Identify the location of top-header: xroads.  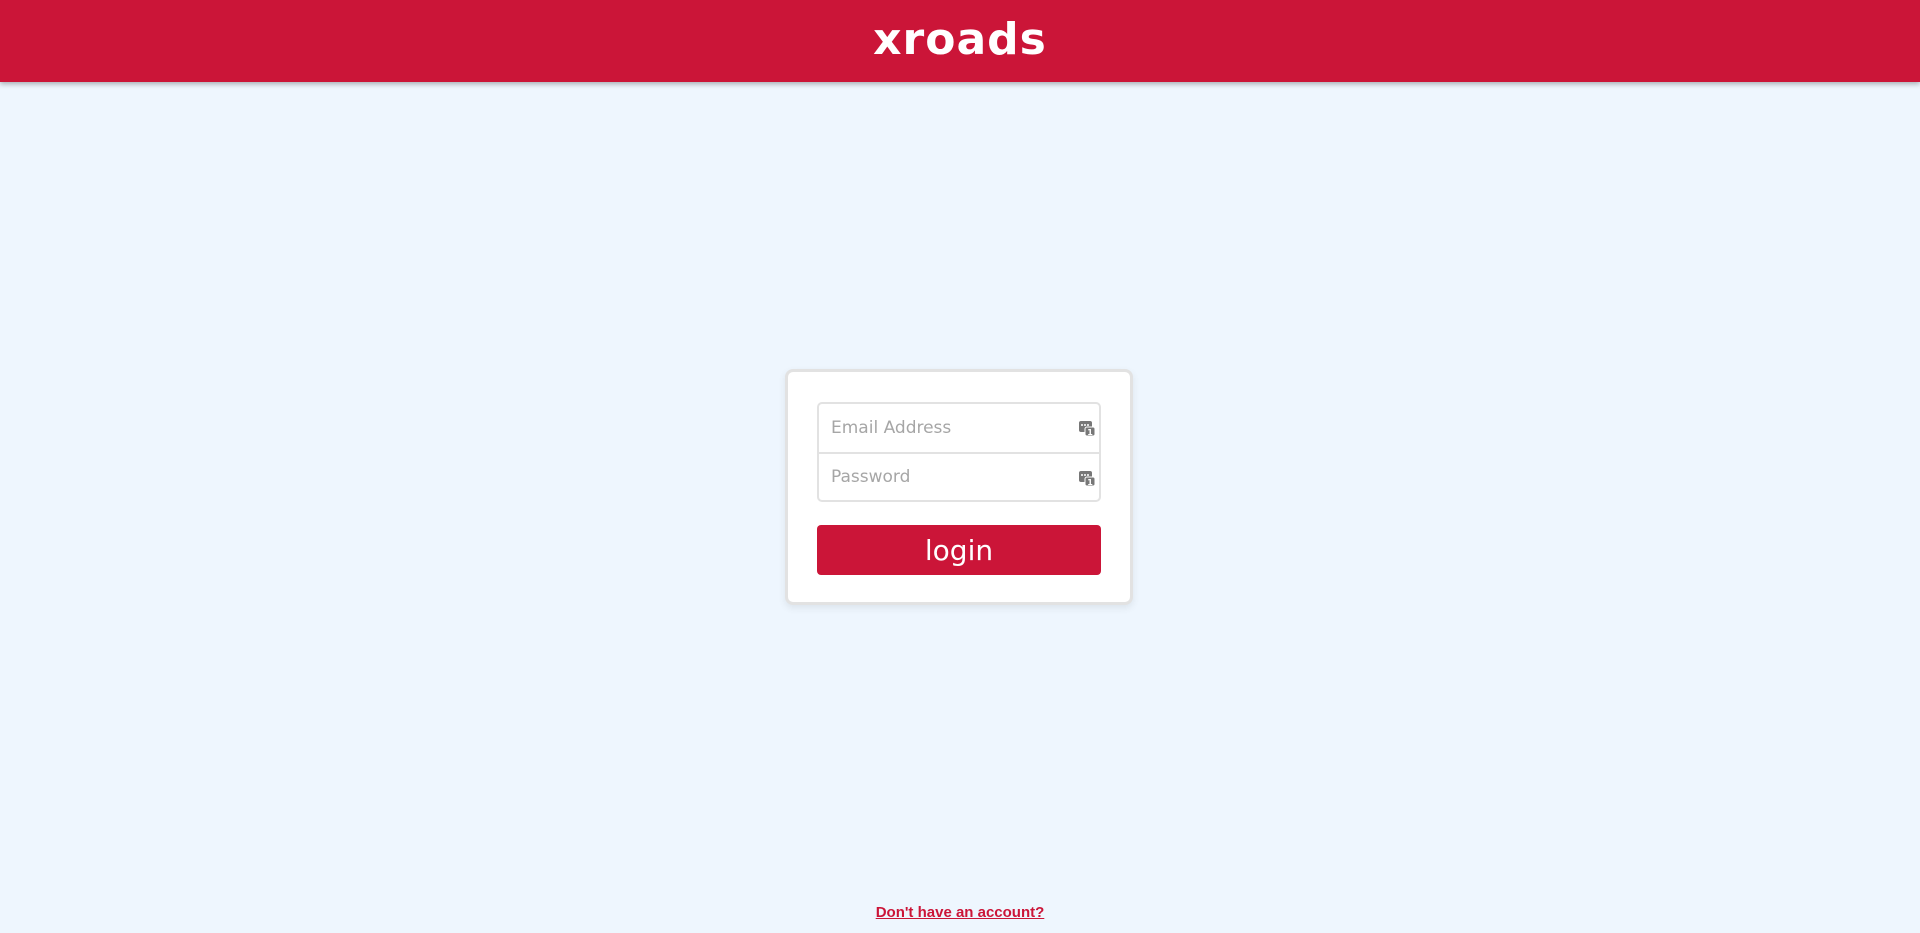
(960, 41).